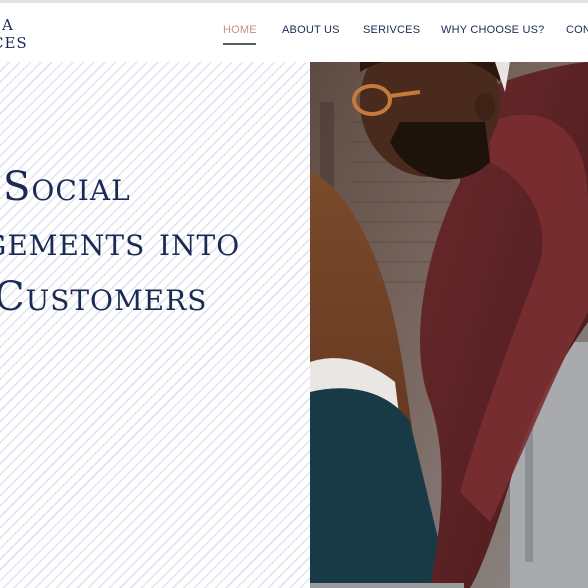  What do you see at coordinates (67, 187) in the screenshot?
I see `hero-headline-line-1: Social` at bounding box center [67, 187].